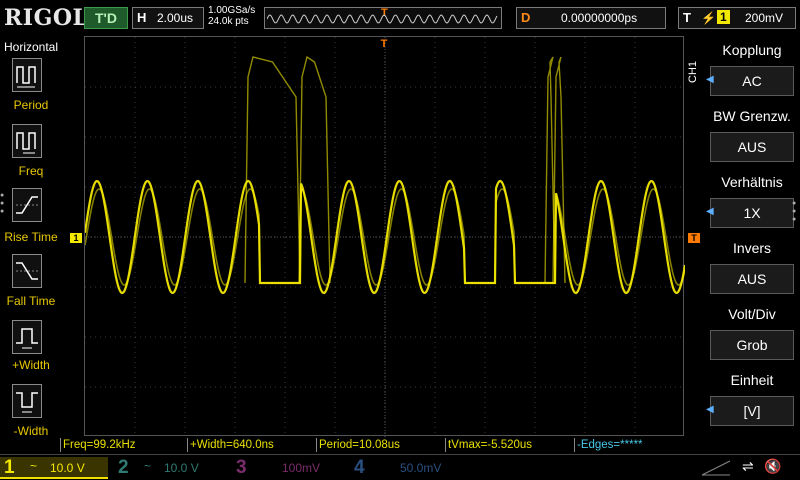 This screenshot has width=800, height=480. I want to click on volts-div-value: Grob, so click(752, 345).